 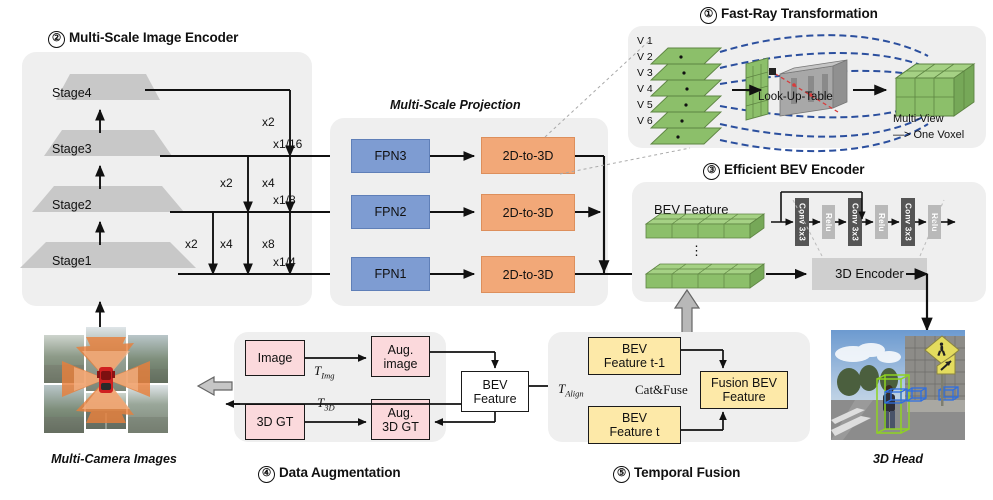 I want to click on 3d-head-caption: 3D Head, so click(x=898, y=459).